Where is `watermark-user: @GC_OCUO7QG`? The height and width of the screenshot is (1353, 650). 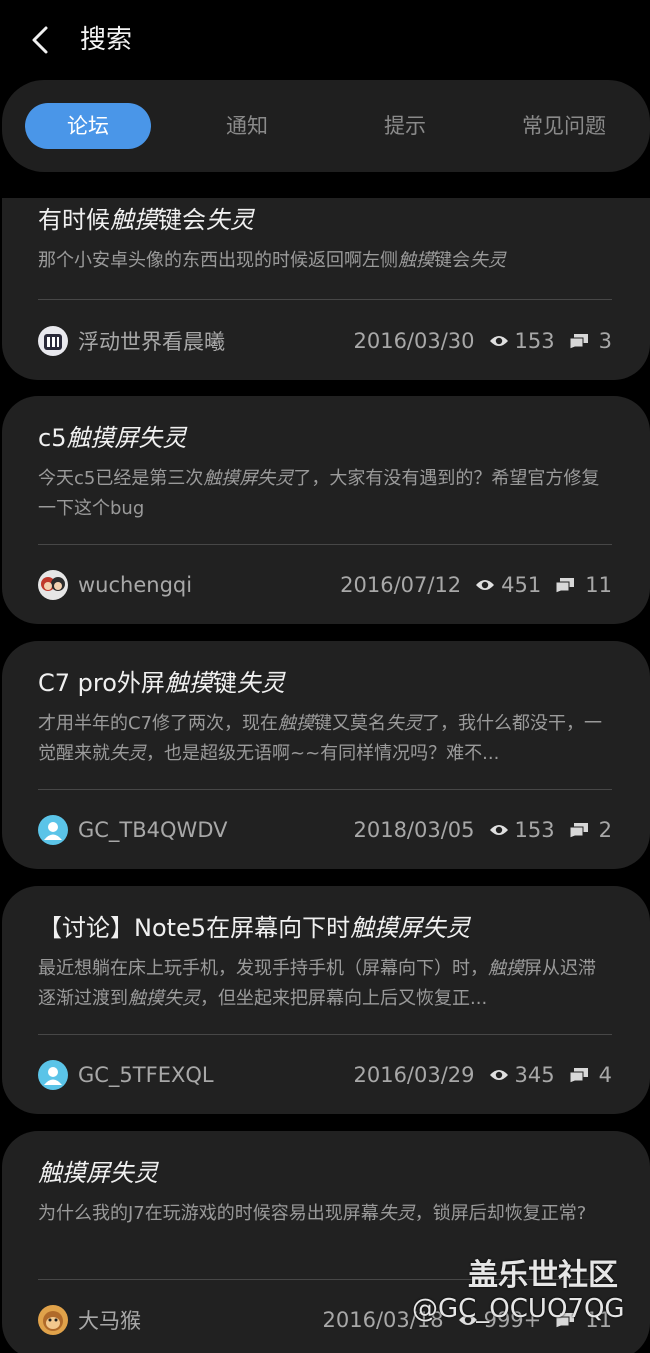
watermark-user: @GC_OCUO7QG is located at coordinates (518, 1309).